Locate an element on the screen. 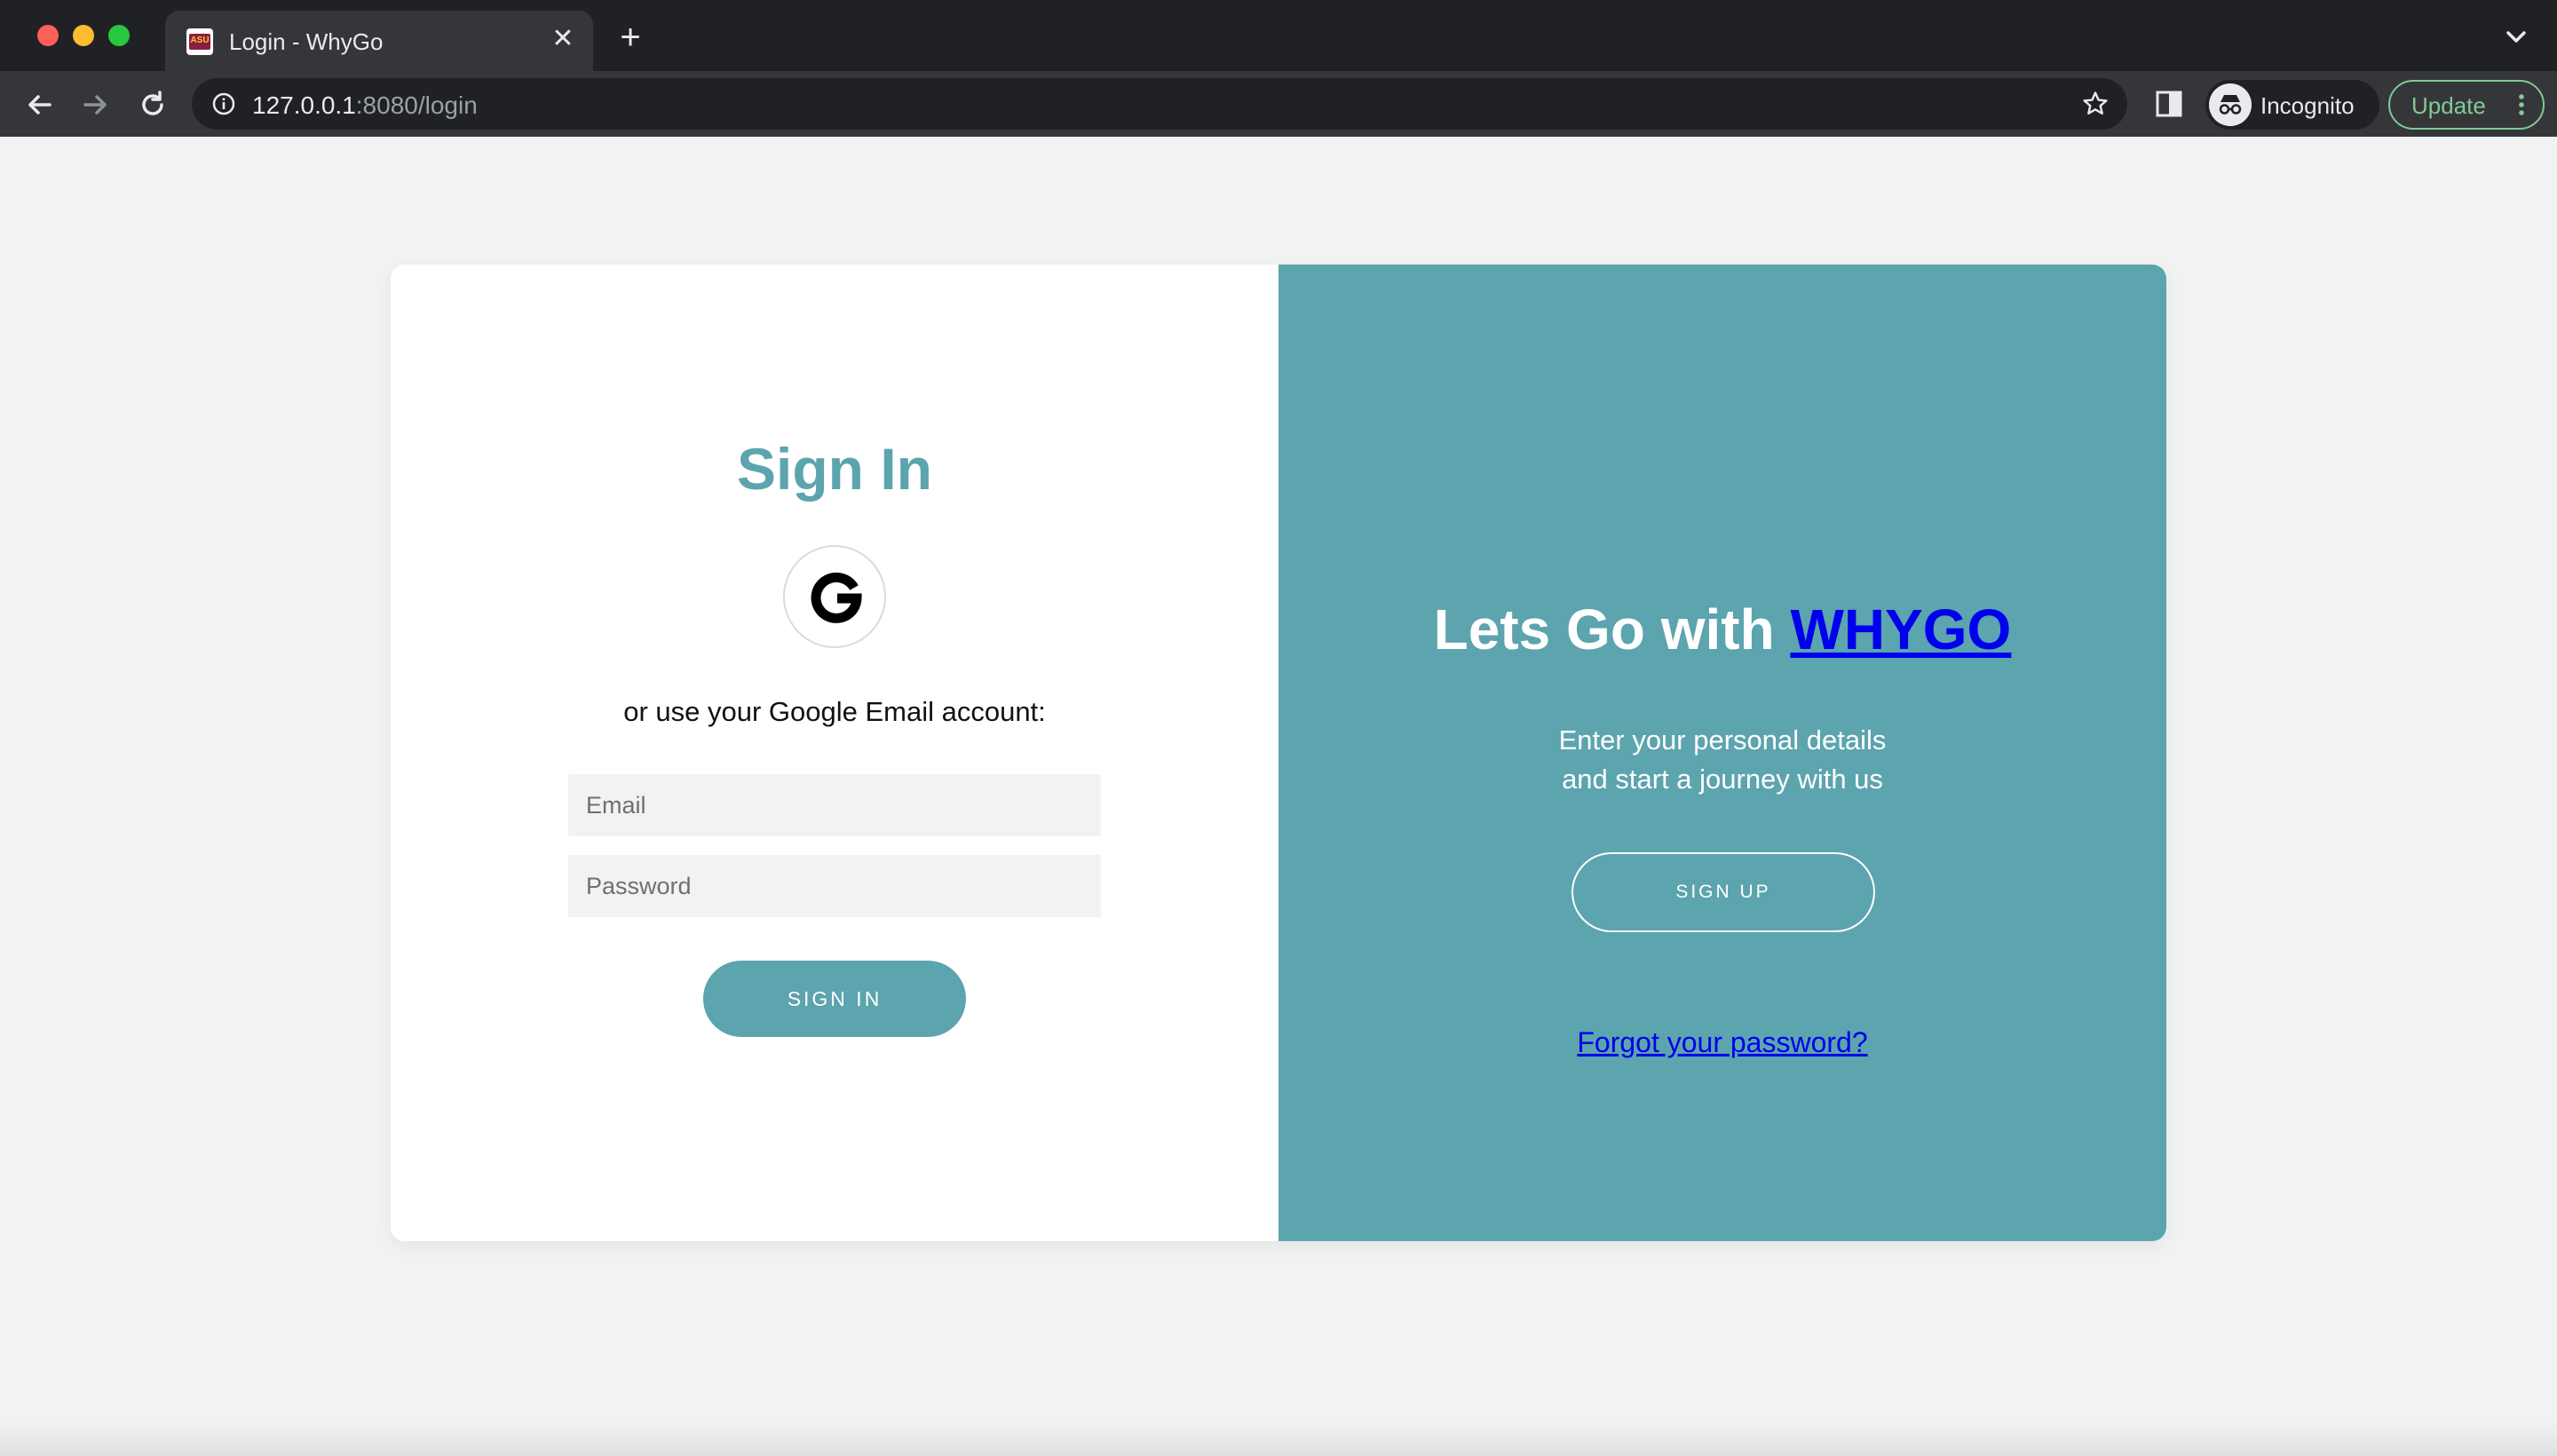 The image size is (2557, 1456). alt-signin-text: or use your Google Email account: is located at coordinates (834, 711).